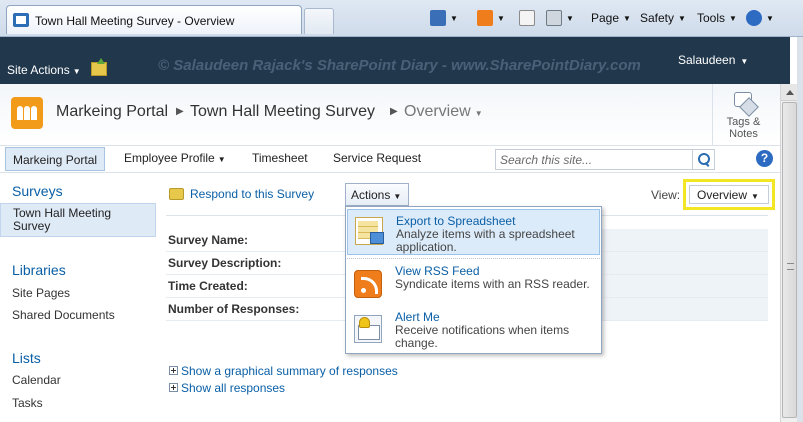 This screenshot has height=422, width=803. What do you see at coordinates (368, 329) in the screenshot?
I see `alert-icon` at bounding box center [368, 329].